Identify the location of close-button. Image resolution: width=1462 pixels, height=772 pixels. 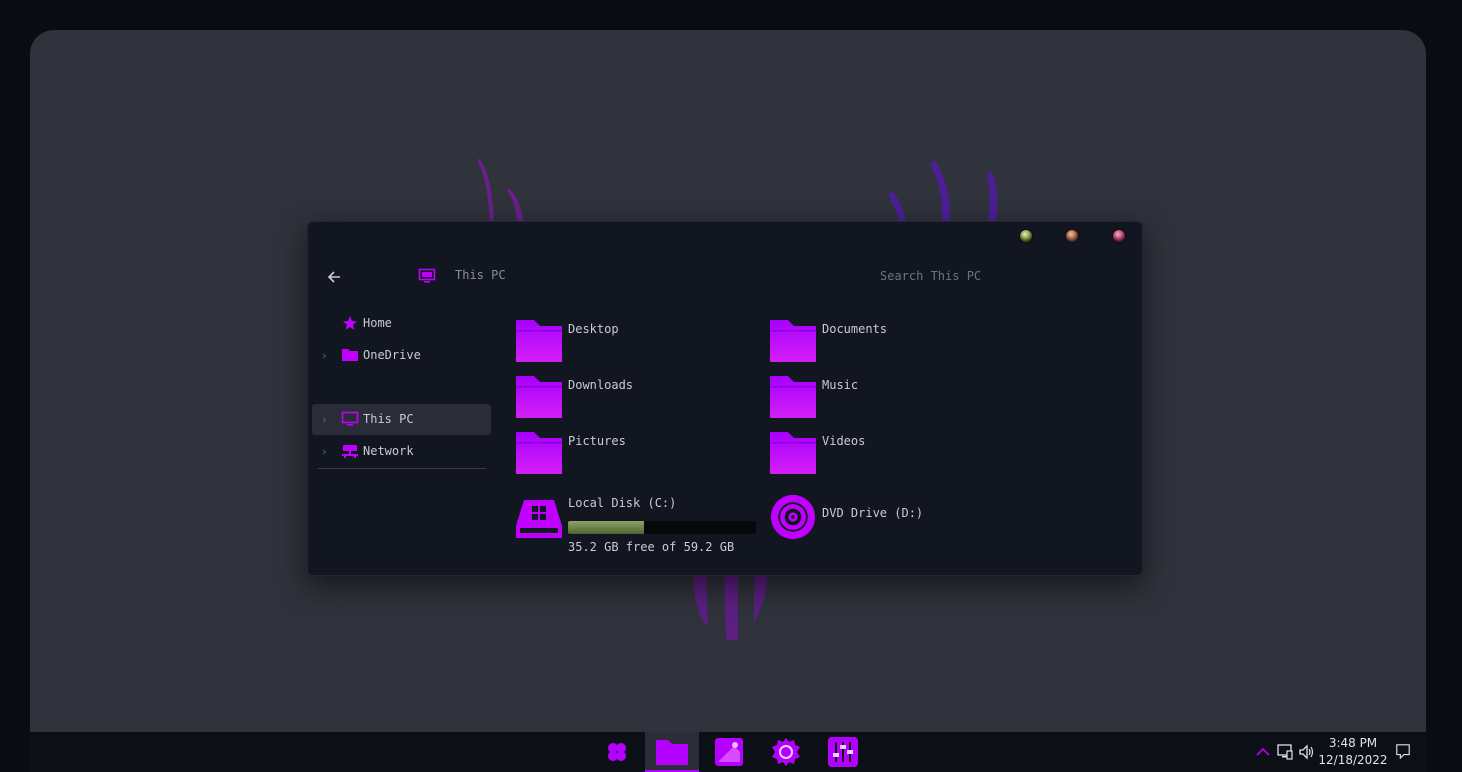
(1119, 236).